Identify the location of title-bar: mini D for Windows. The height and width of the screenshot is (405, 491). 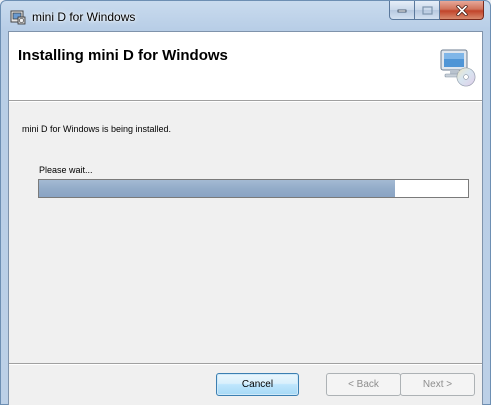
(245, 16).